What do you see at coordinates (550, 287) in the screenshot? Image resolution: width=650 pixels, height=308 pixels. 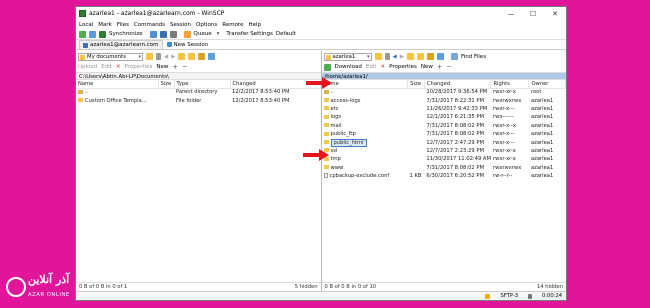 I see `remote-hidden-count: 14 hidden` at bounding box center [550, 287].